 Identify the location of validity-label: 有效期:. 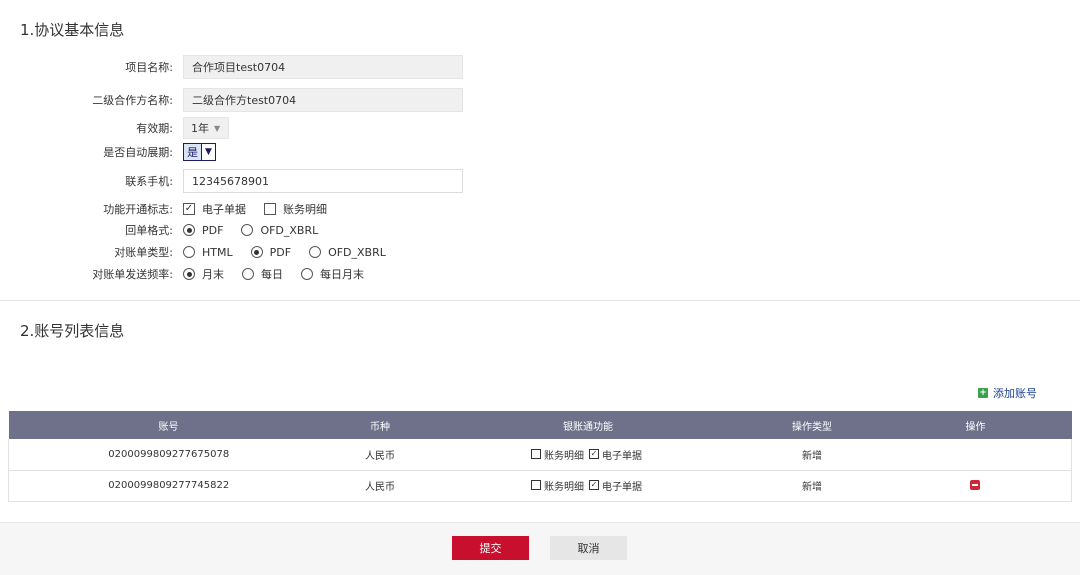
(154, 128).